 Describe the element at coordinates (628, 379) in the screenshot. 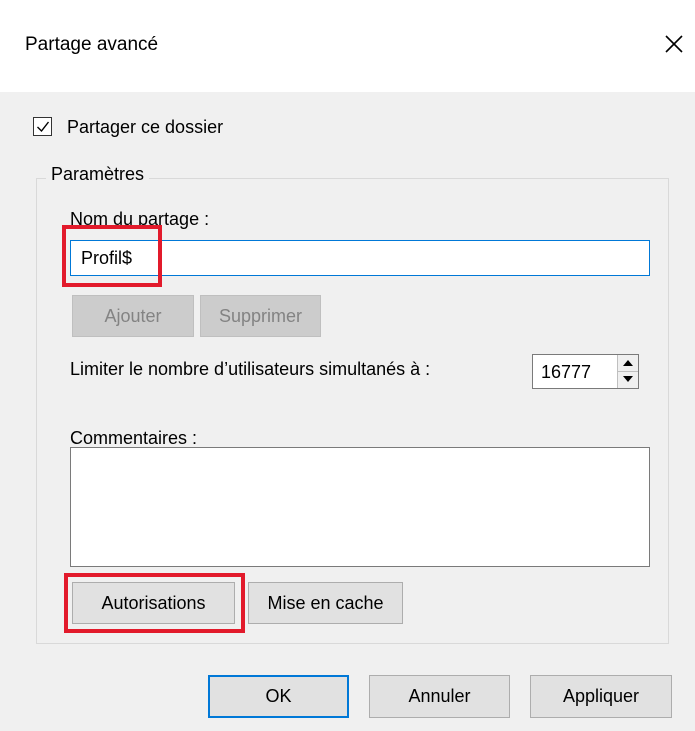

I see `arrow-down-icon` at that location.